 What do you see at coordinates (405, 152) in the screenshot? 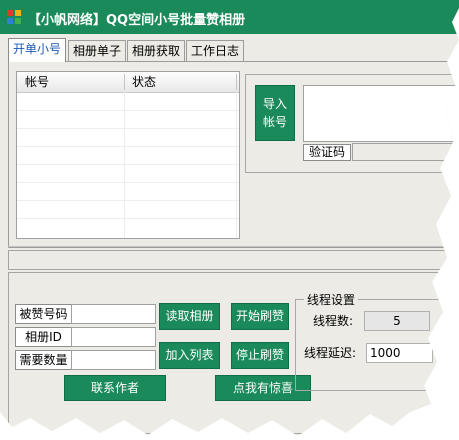
I see `captcha-input` at bounding box center [405, 152].